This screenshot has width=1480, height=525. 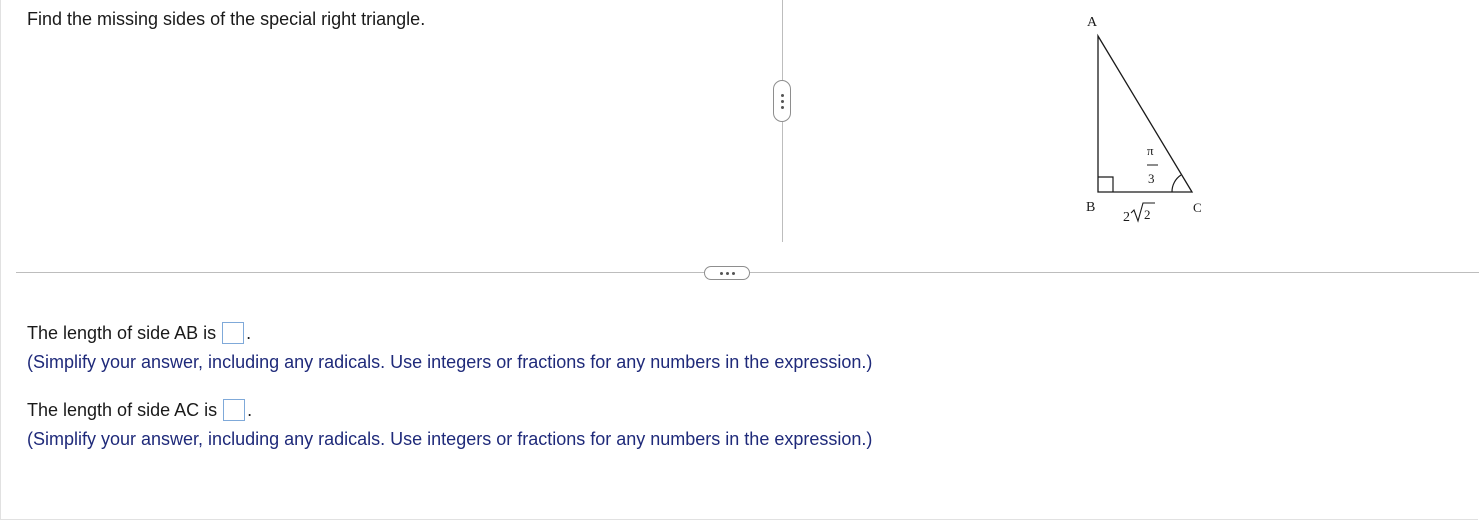 What do you see at coordinates (122, 410) in the screenshot?
I see `answer-ac-prefix: The length of side AC is` at bounding box center [122, 410].